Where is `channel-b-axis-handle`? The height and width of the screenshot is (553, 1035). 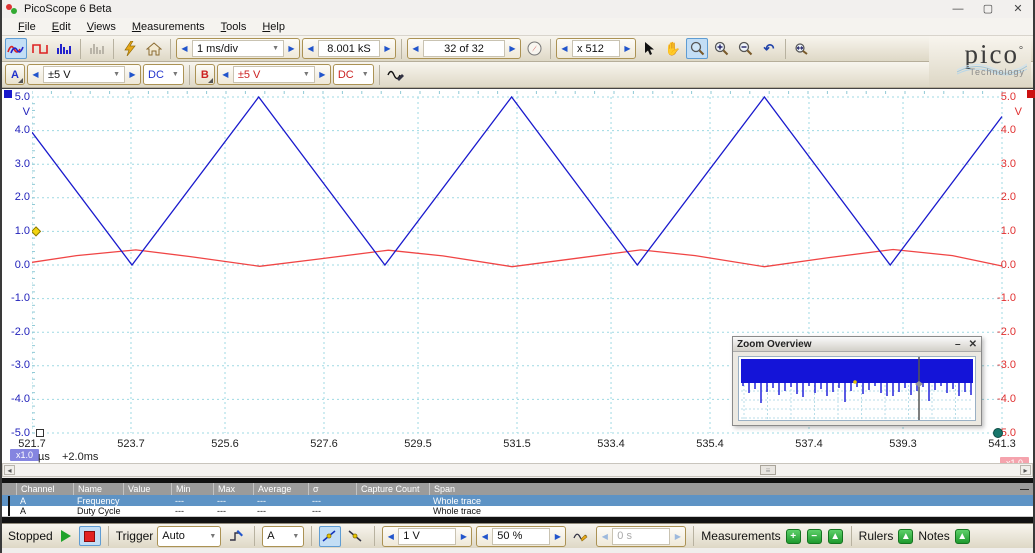
channel-b-axis-handle is located at coordinates (998, 433).